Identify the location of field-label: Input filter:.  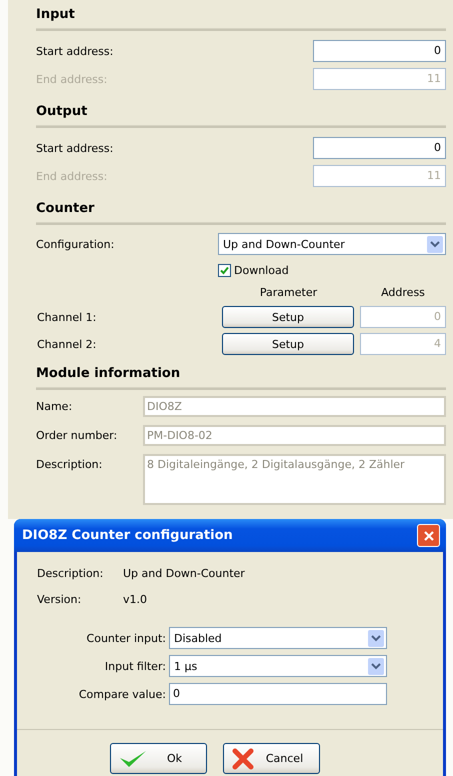
(135, 666).